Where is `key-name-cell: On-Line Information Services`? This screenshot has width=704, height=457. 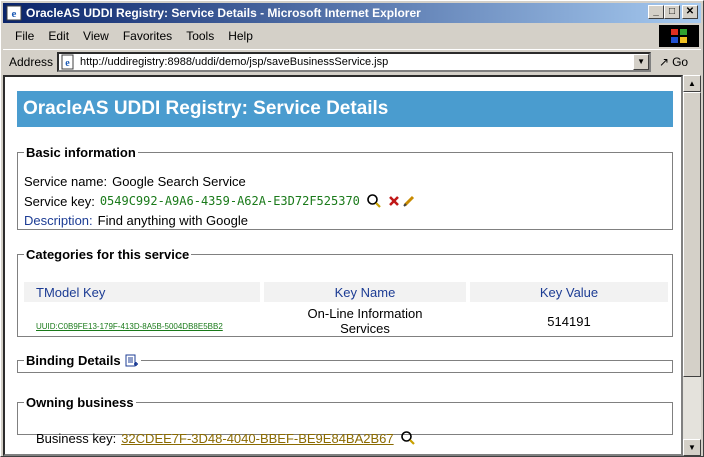
key-name-cell: On-Line Information Services is located at coordinates (365, 321).